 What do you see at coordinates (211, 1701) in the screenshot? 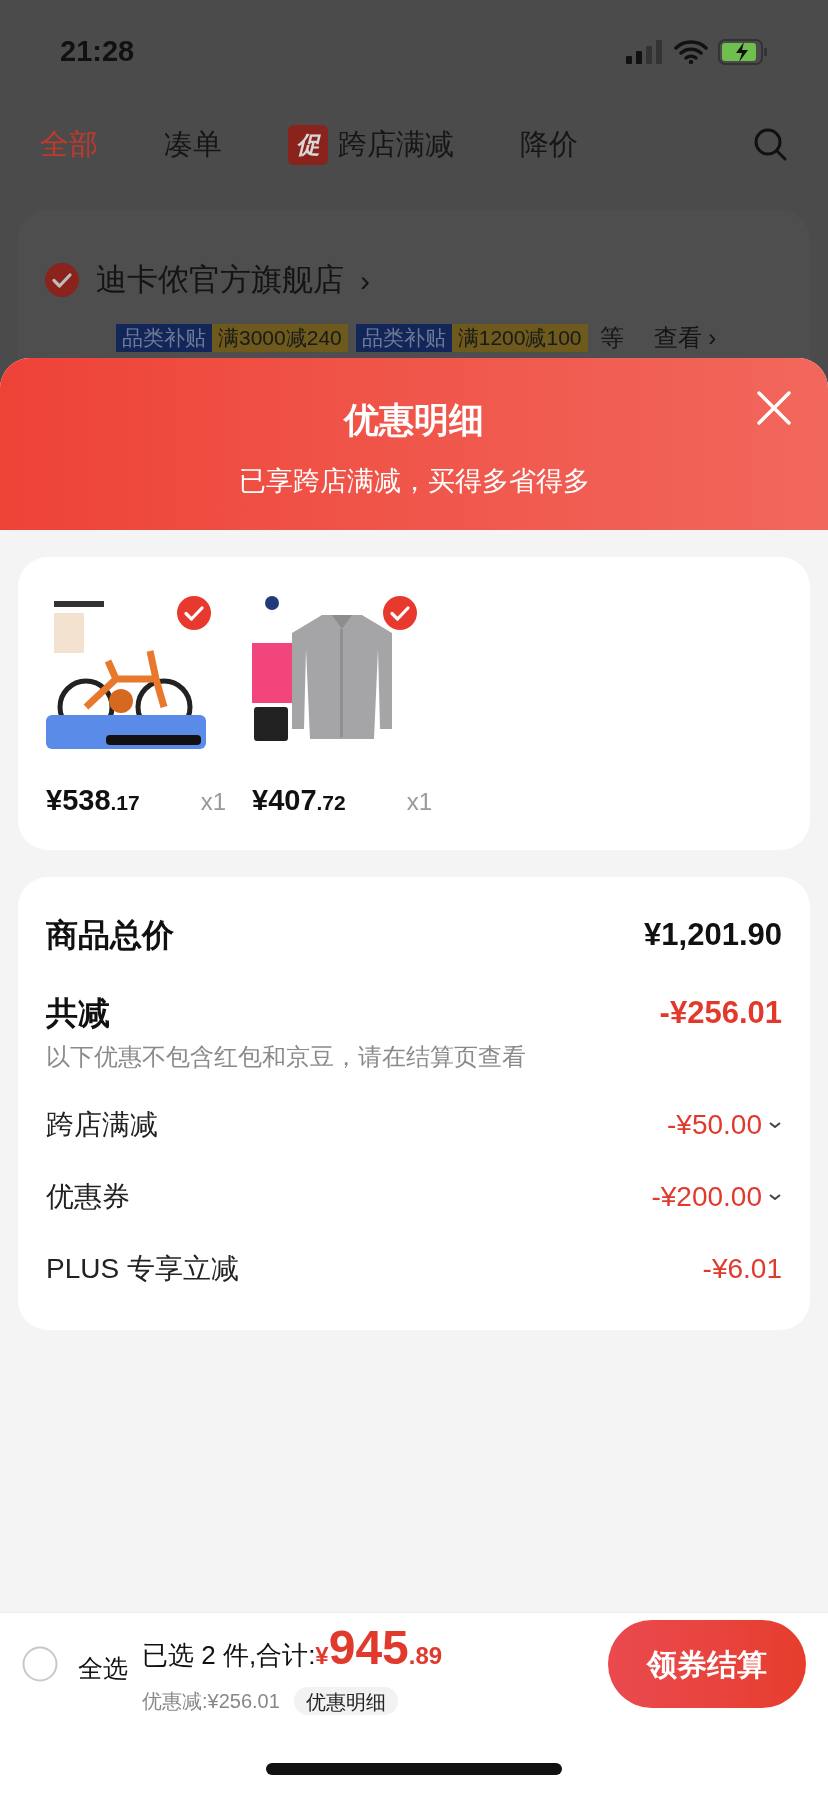
I see `saving-text: 优惠减:¥256.01` at bounding box center [211, 1701].